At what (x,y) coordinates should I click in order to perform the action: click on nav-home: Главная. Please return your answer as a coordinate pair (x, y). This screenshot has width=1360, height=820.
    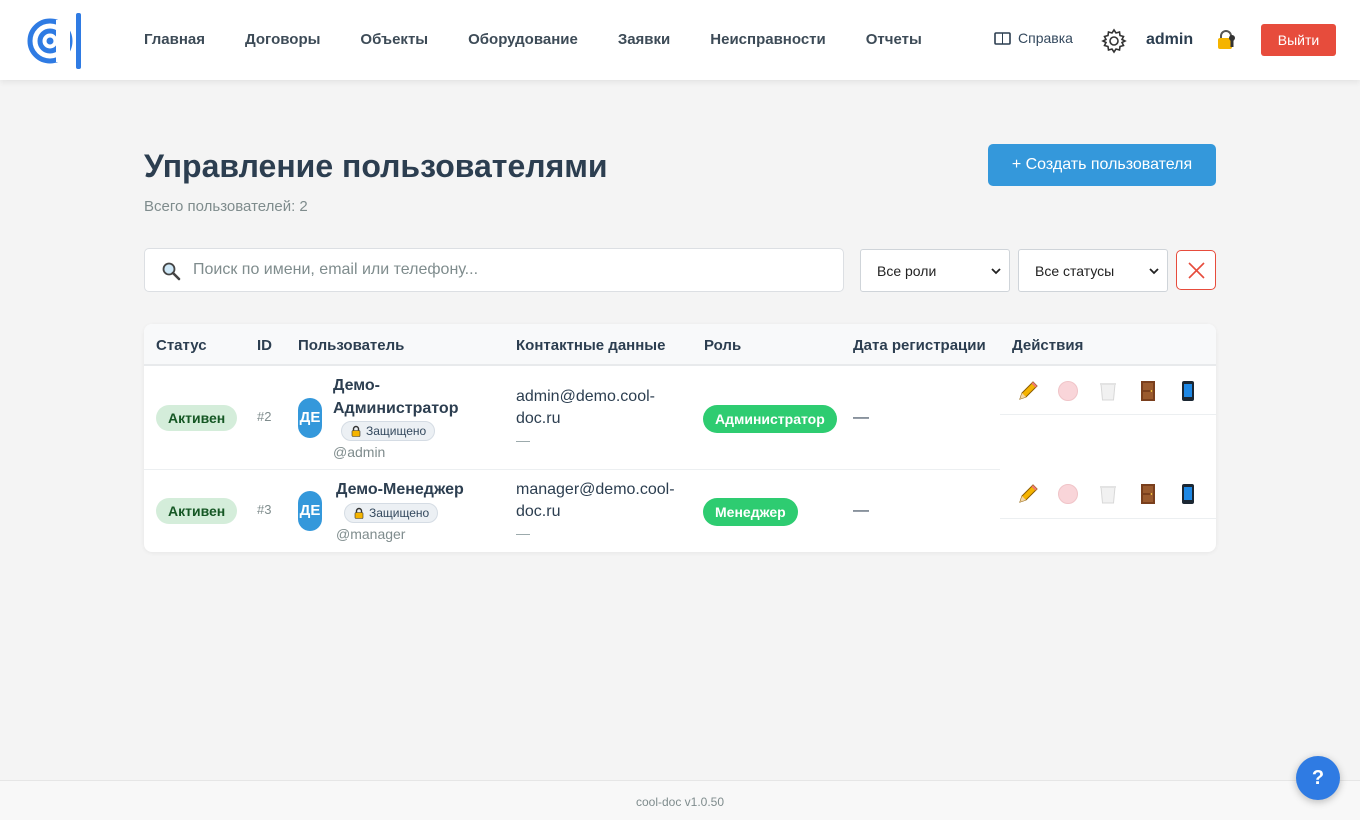
    Looking at the image, I should click on (174, 40).